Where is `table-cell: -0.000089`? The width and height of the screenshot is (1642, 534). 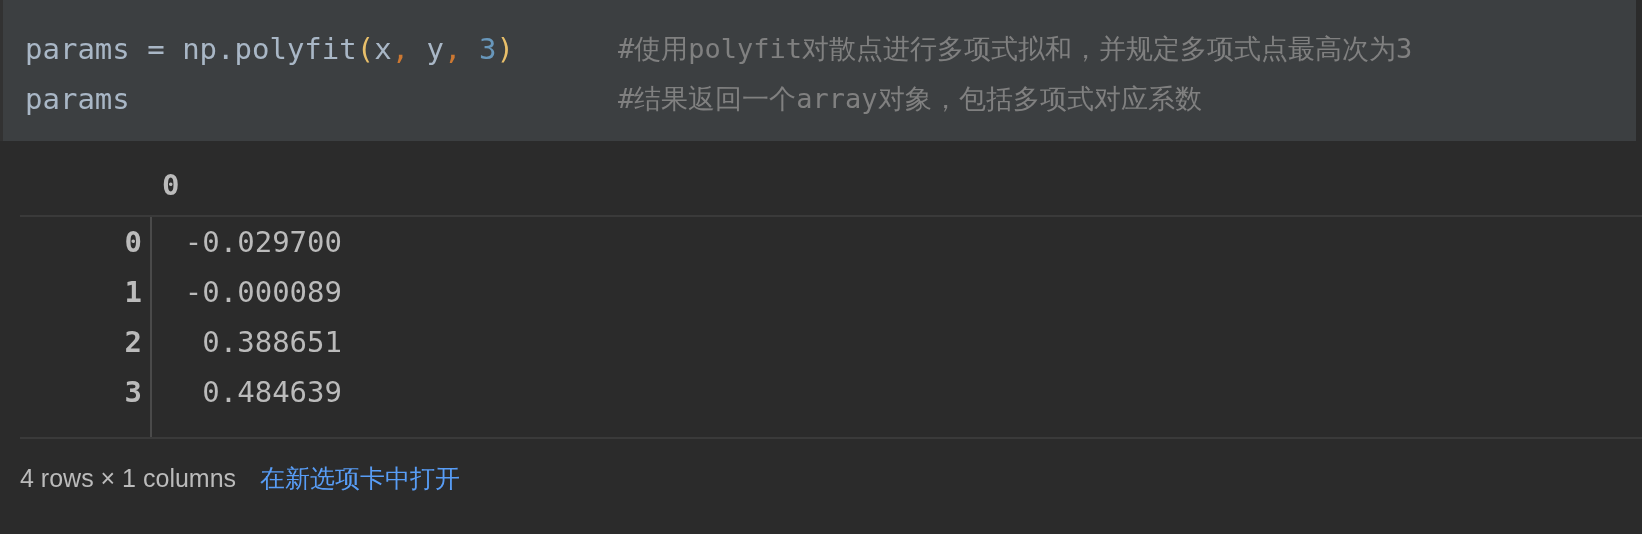 table-cell: -0.000089 is located at coordinates (263, 292).